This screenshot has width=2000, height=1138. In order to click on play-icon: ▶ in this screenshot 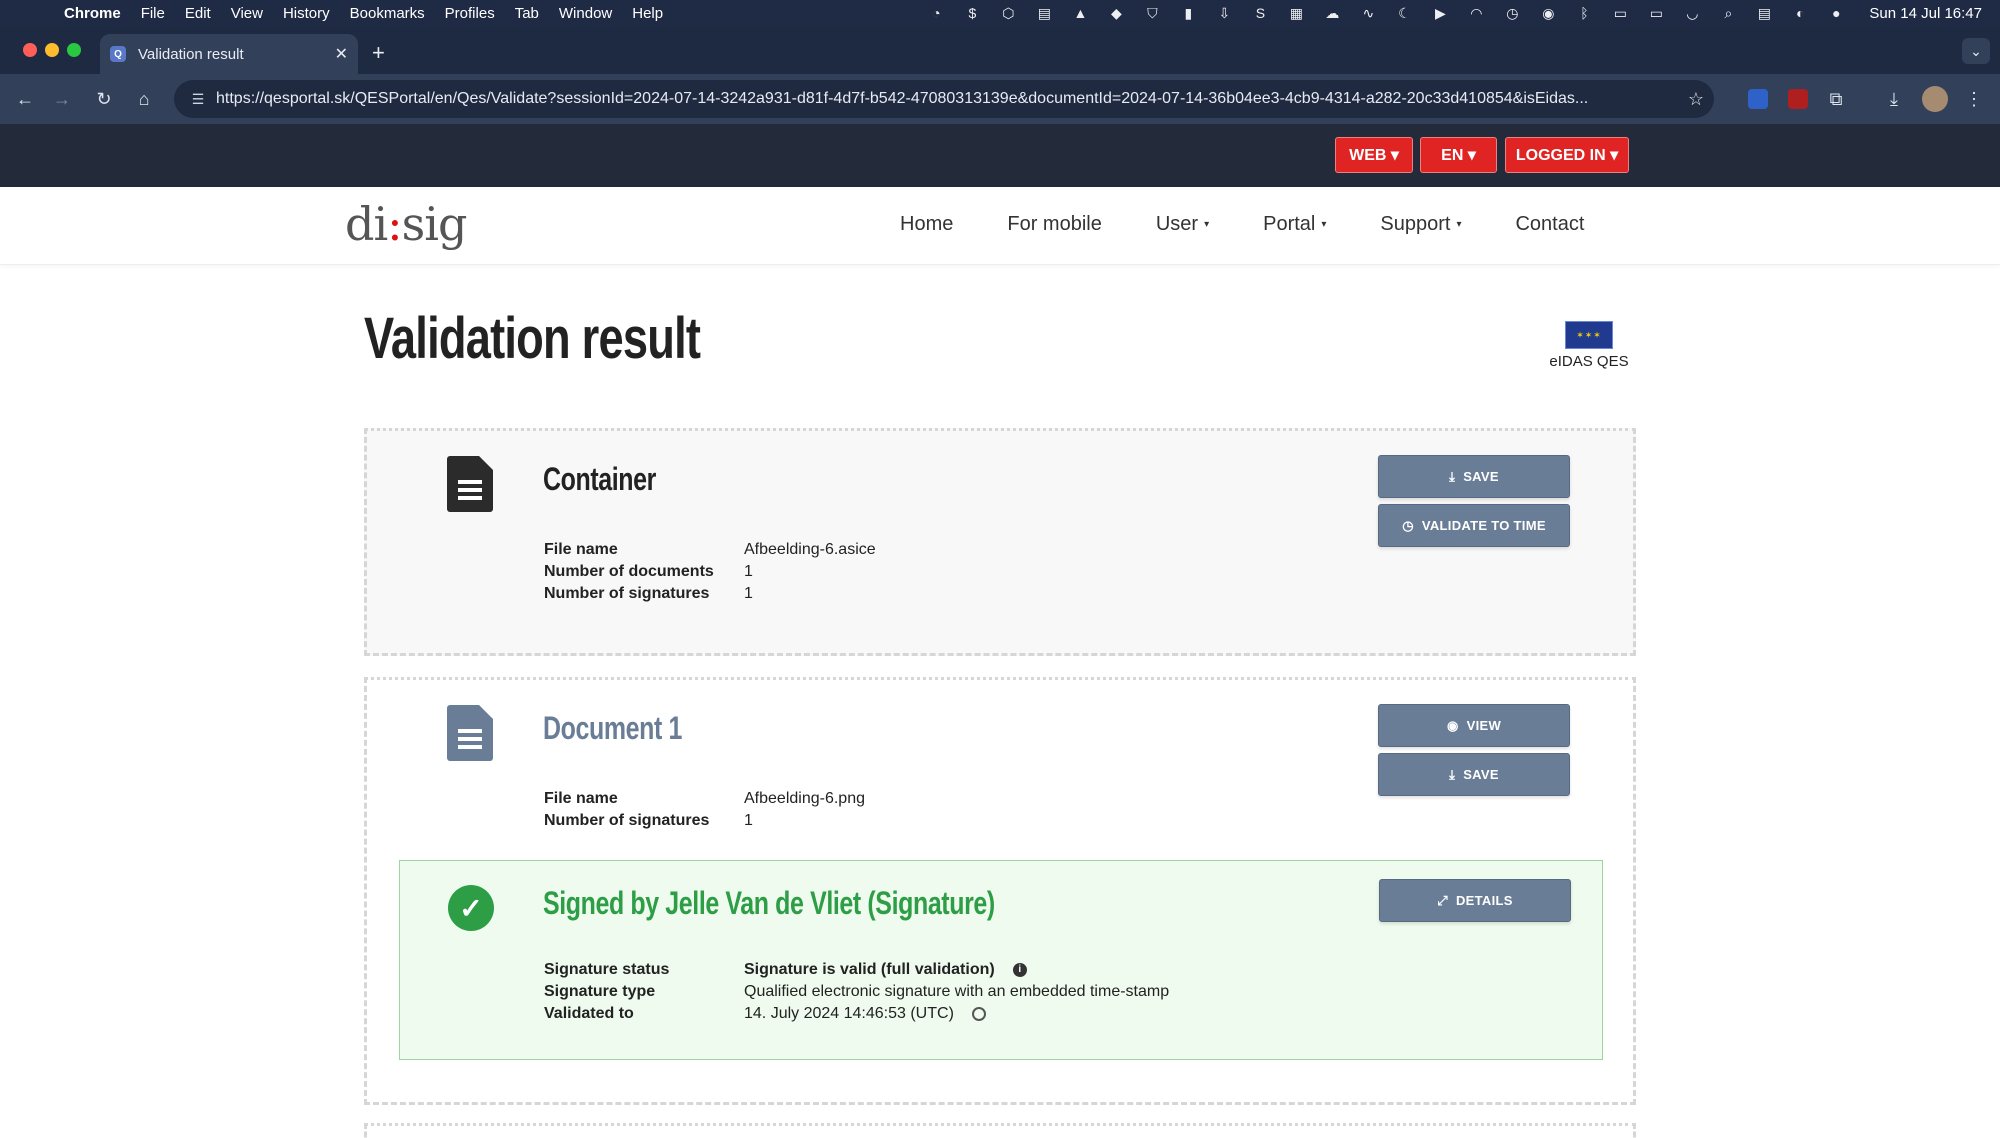, I will do `click(1440, 13)`.